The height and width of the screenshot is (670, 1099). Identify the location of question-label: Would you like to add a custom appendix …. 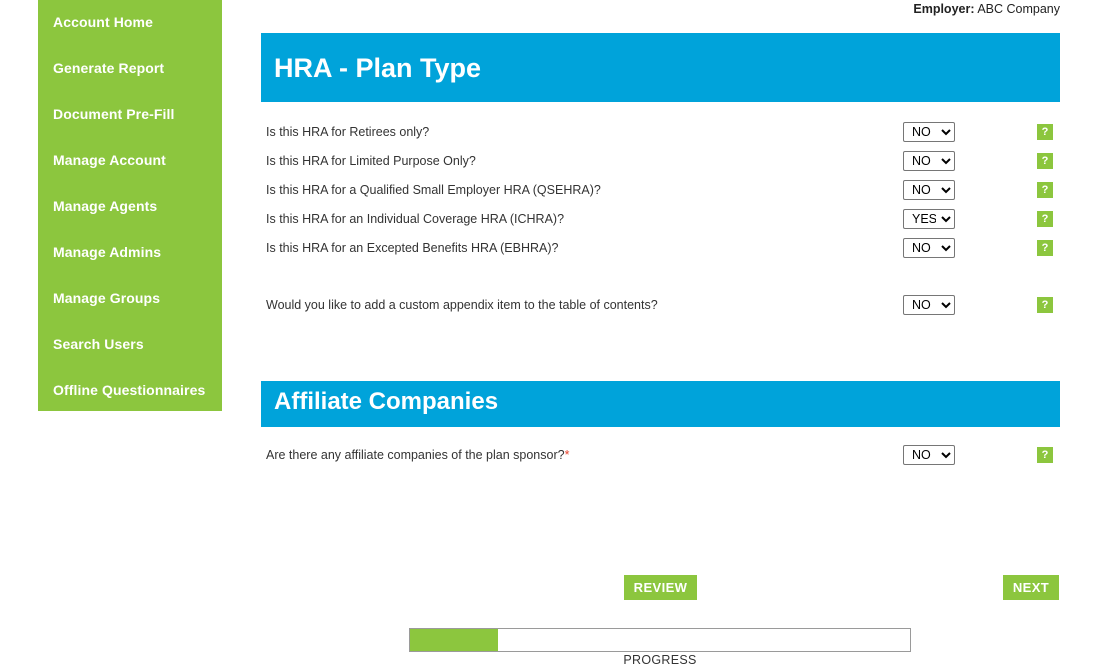
(462, 305).